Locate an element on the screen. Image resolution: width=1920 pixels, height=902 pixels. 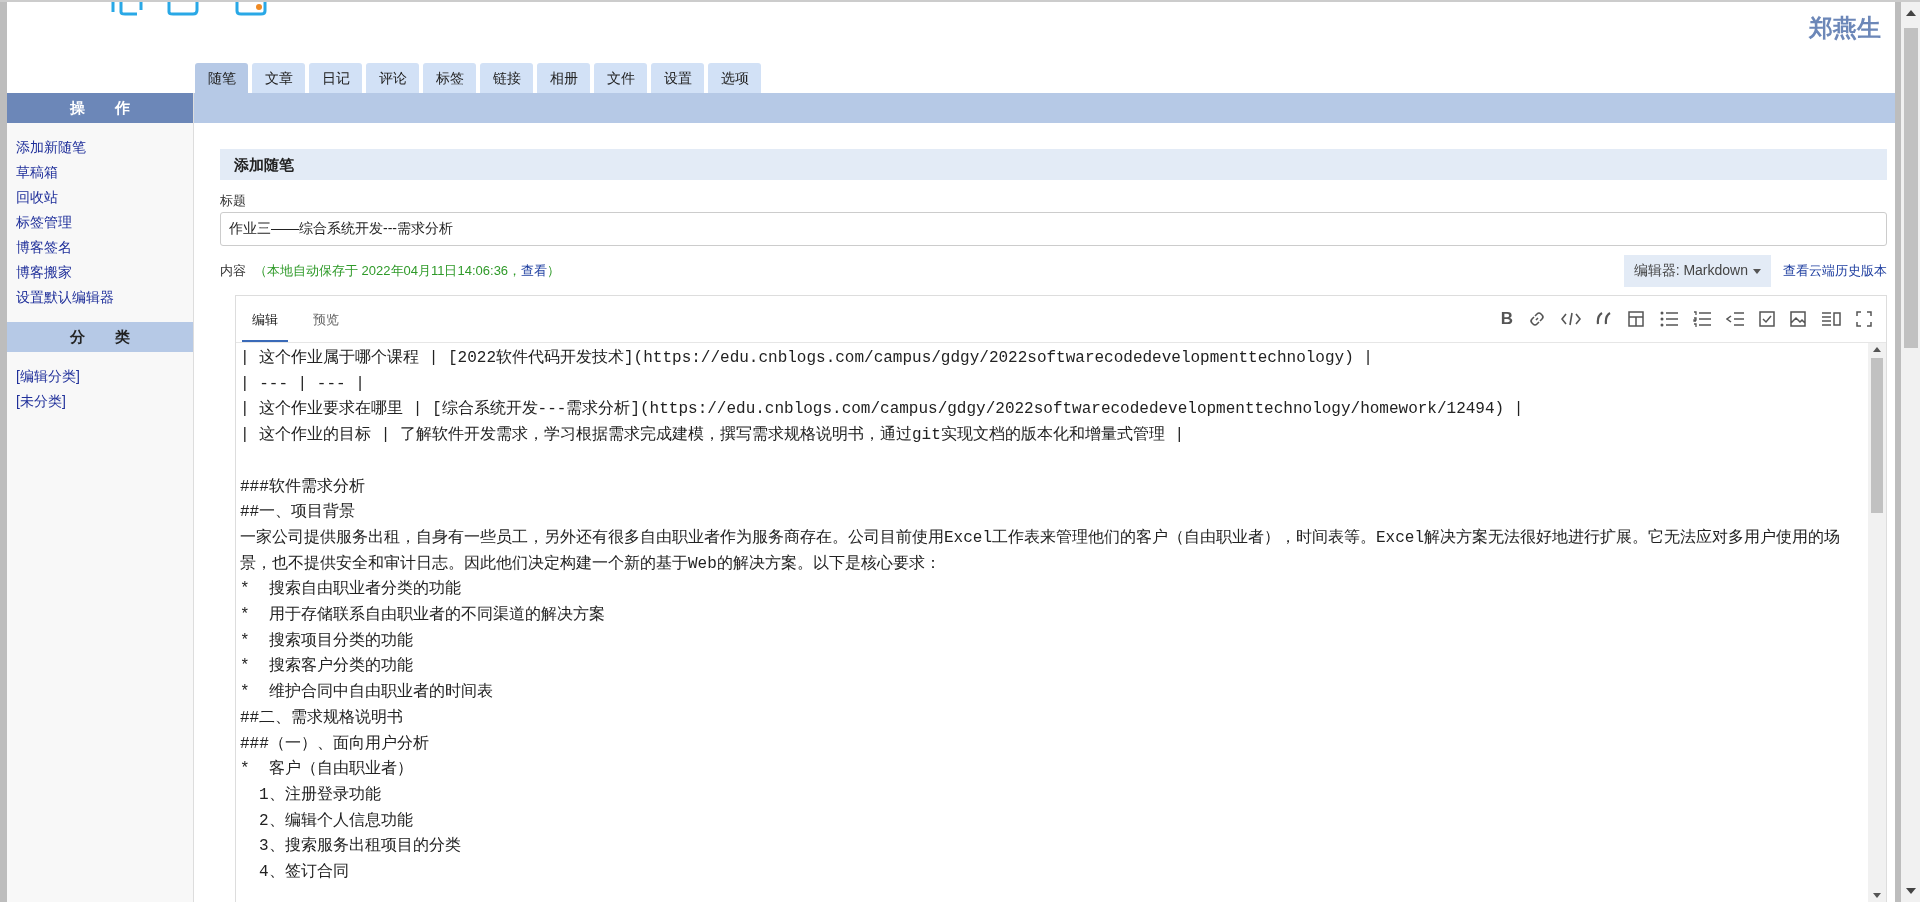
nav-tab: 文章 is located at coordinates (278, 78).